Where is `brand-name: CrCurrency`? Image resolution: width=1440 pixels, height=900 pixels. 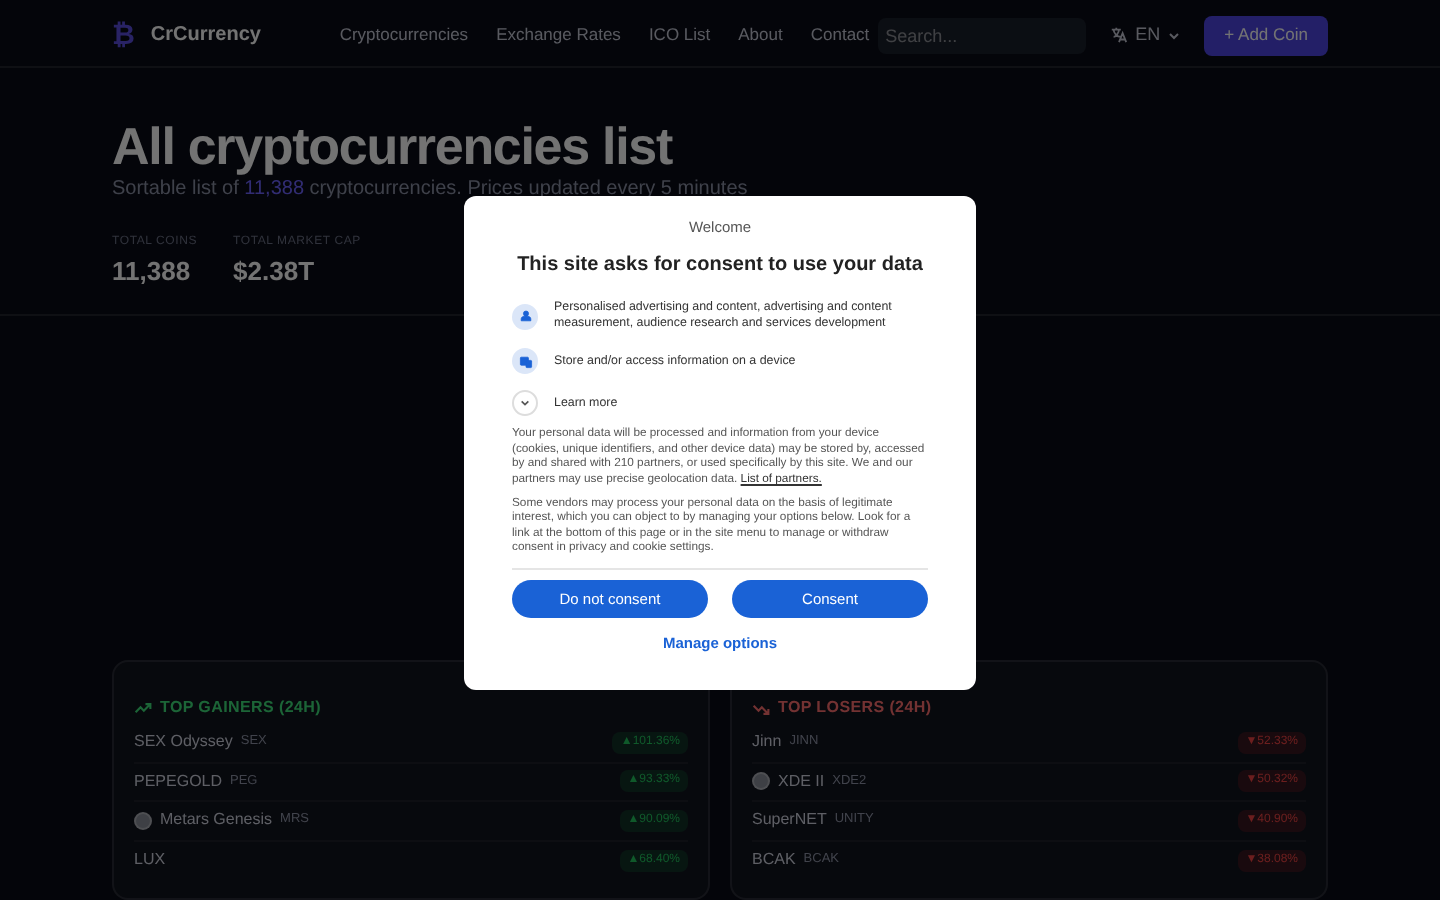
brand-name: CrCurrency is located at coordinates (205, 35).